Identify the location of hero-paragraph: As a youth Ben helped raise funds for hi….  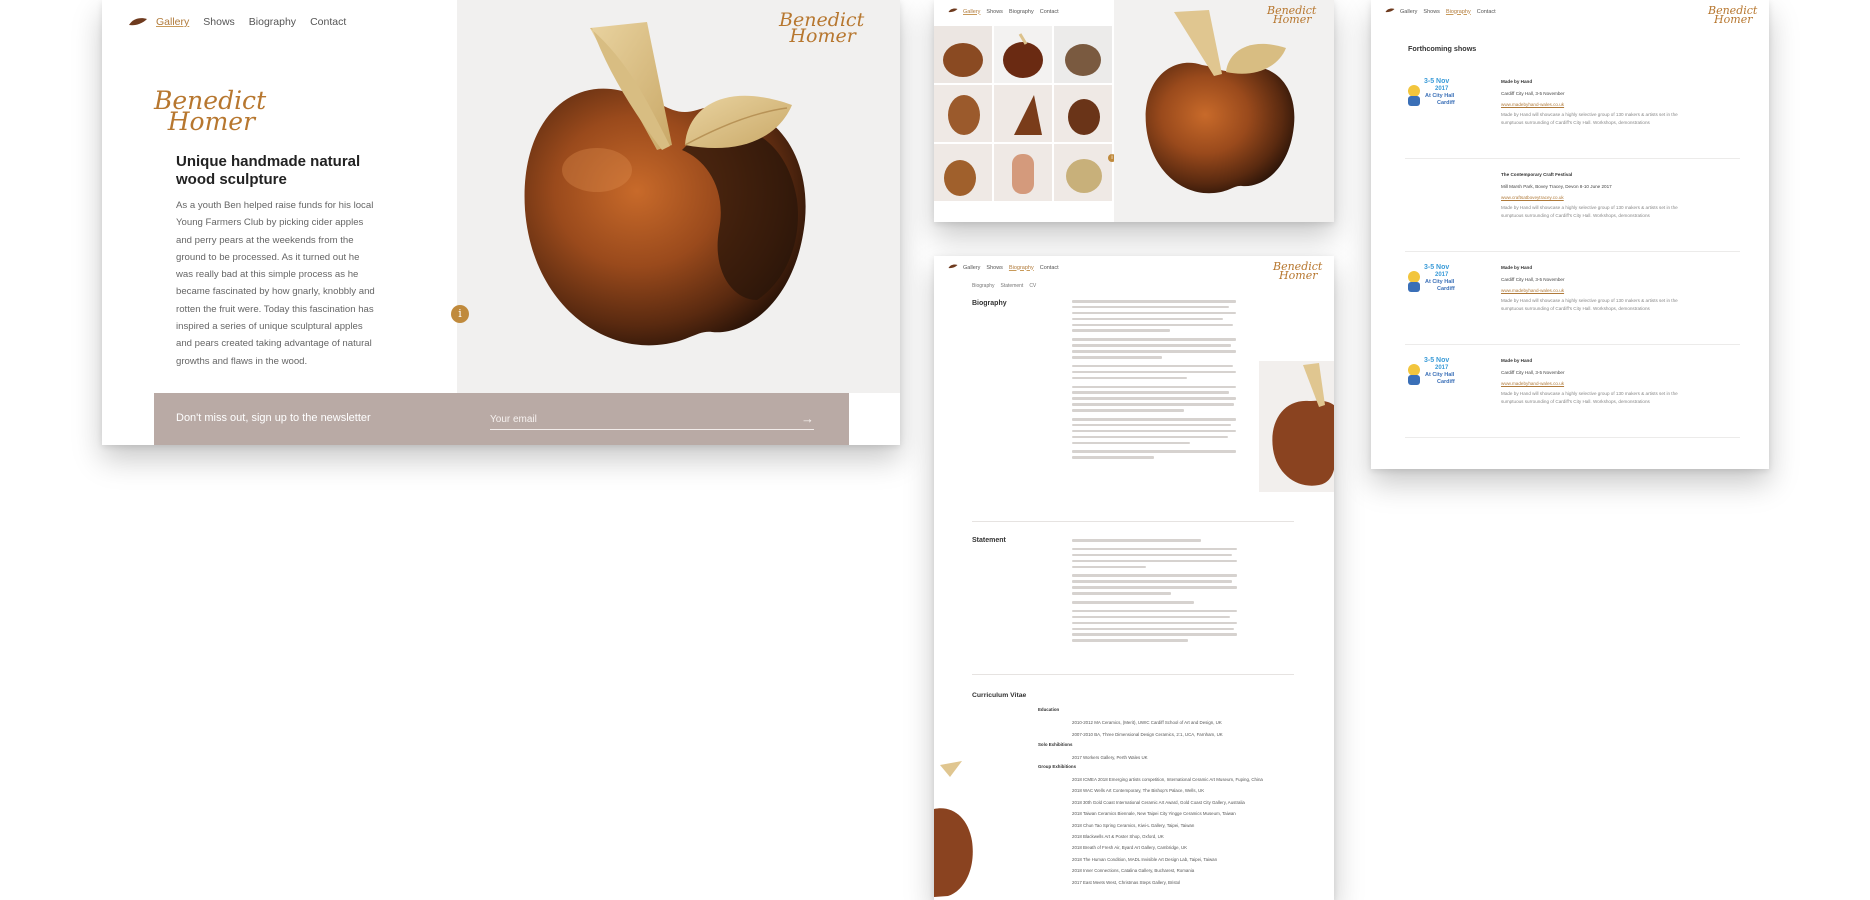
(291, 283).